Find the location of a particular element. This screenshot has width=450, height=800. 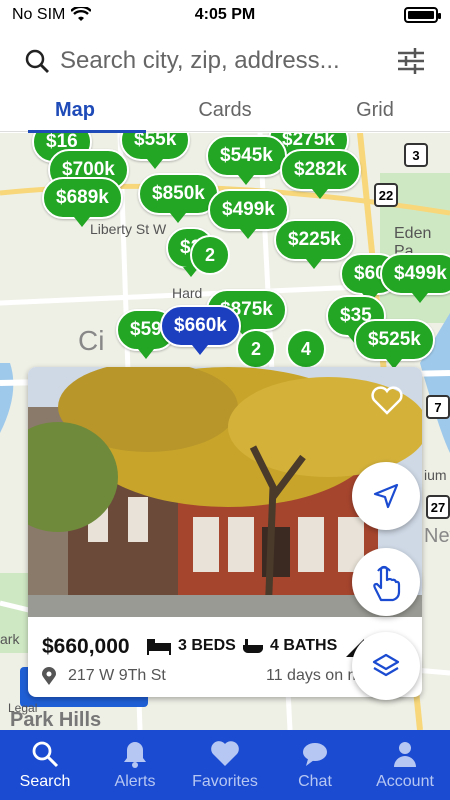

listing-cluster: 4 is located at coordinates (306, 349).